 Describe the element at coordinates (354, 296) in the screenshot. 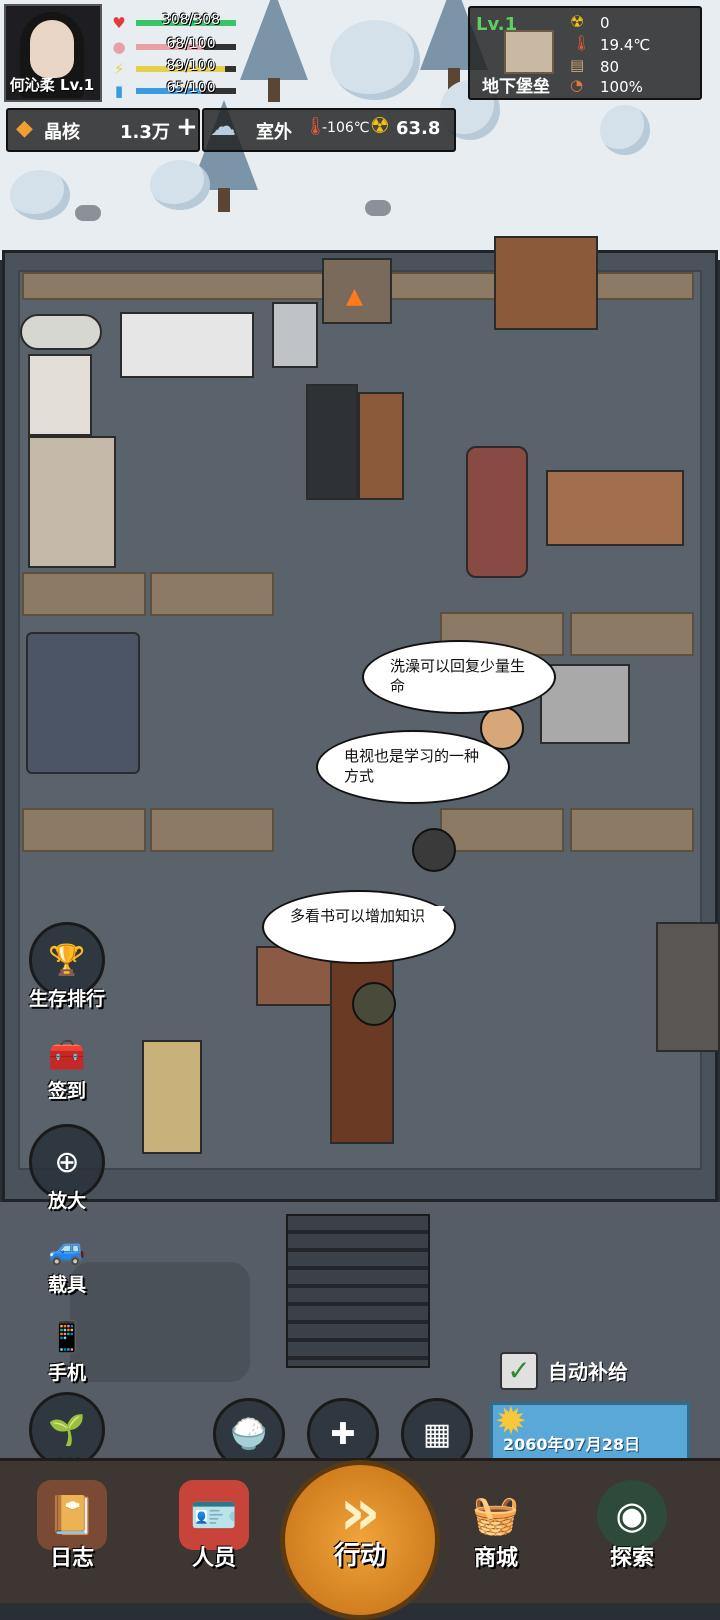

I see `fire-icon: ▲` at that location.